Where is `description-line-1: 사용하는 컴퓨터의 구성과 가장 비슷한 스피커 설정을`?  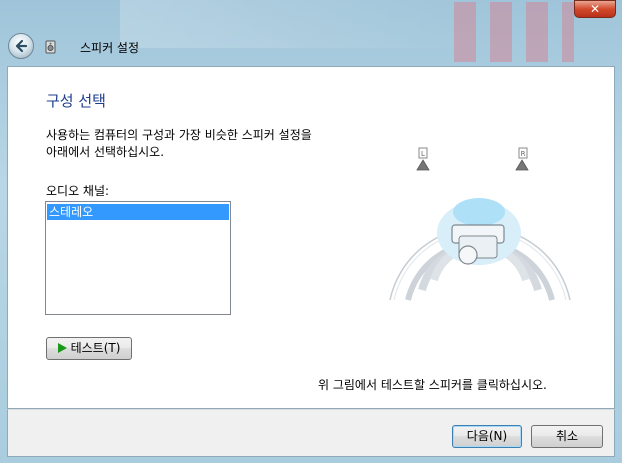
description-line-1: 사용하는 컴퓨터의 구성과 가장 비슷한 스피커 설정을 is located at coordinates (179, 135).